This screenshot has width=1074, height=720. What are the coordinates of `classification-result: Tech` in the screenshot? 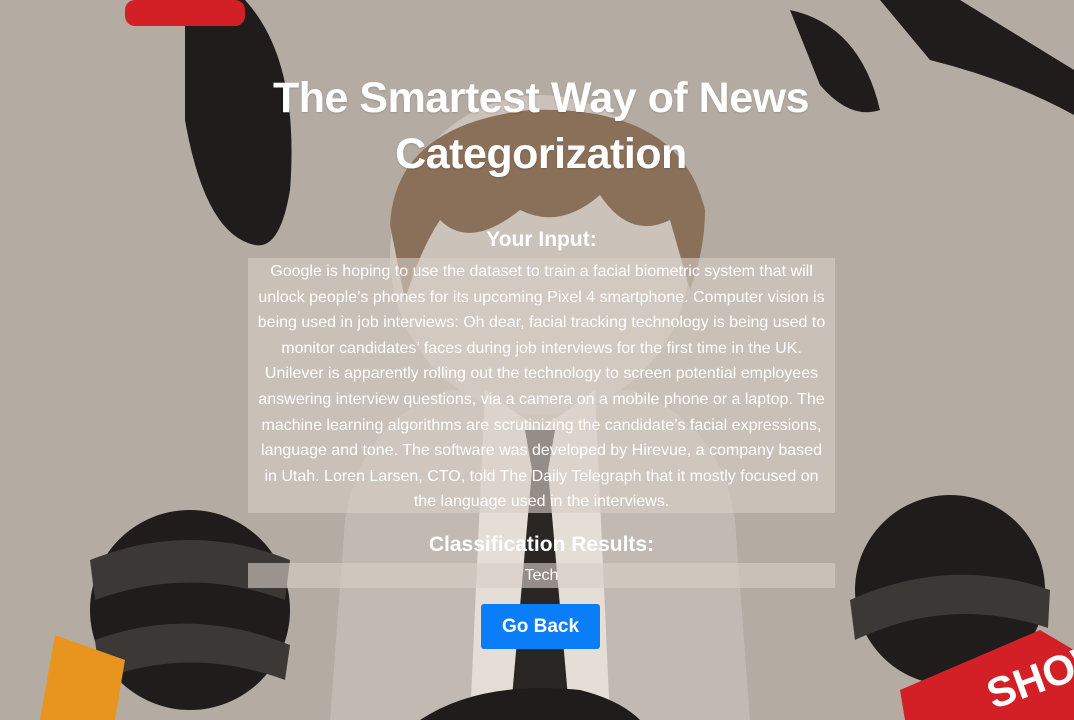 It's located at (541, 575).